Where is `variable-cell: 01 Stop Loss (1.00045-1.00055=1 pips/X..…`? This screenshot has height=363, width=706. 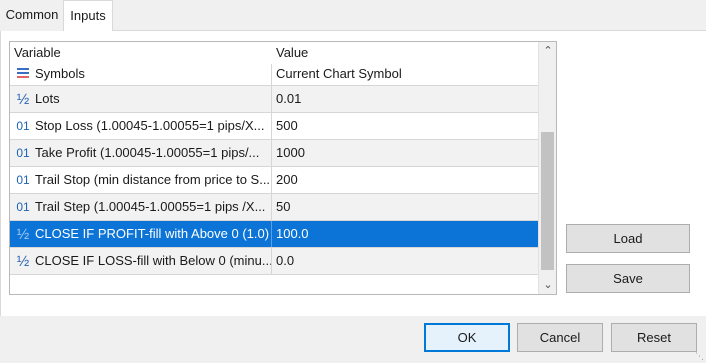
variable-cell: 01 Stop Loss (1.00045-1.00055=1 pips/X..… is located at coordinates (141, 126).